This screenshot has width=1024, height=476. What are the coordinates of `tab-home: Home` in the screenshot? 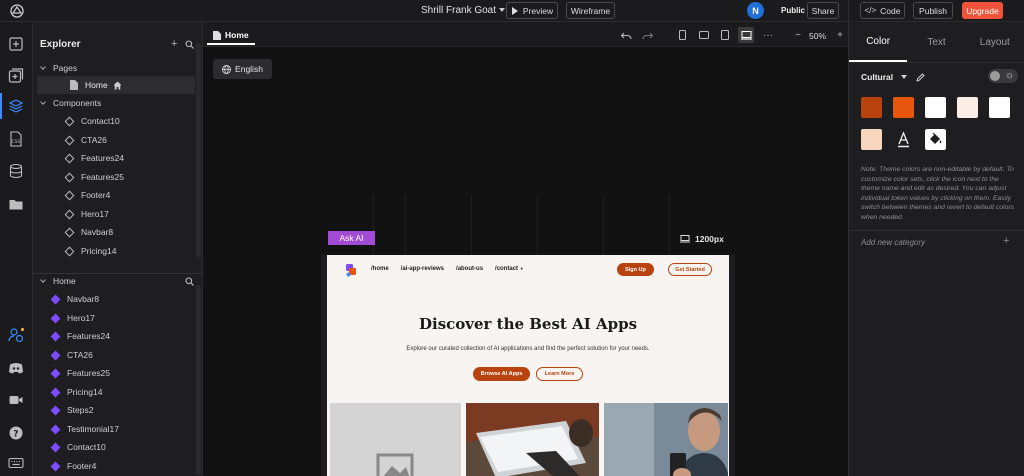 It's located at (231, 36).